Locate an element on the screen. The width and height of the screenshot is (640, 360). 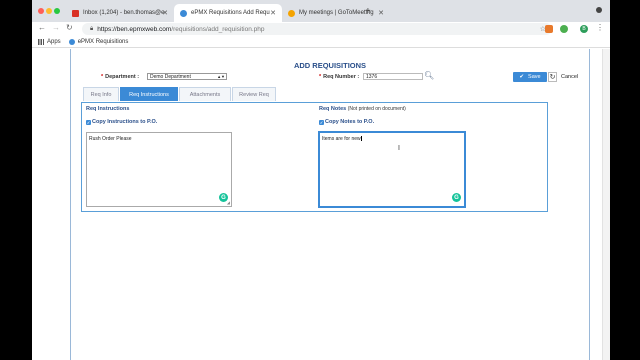
department-label: * Department : is located at coordinates (120, 77).